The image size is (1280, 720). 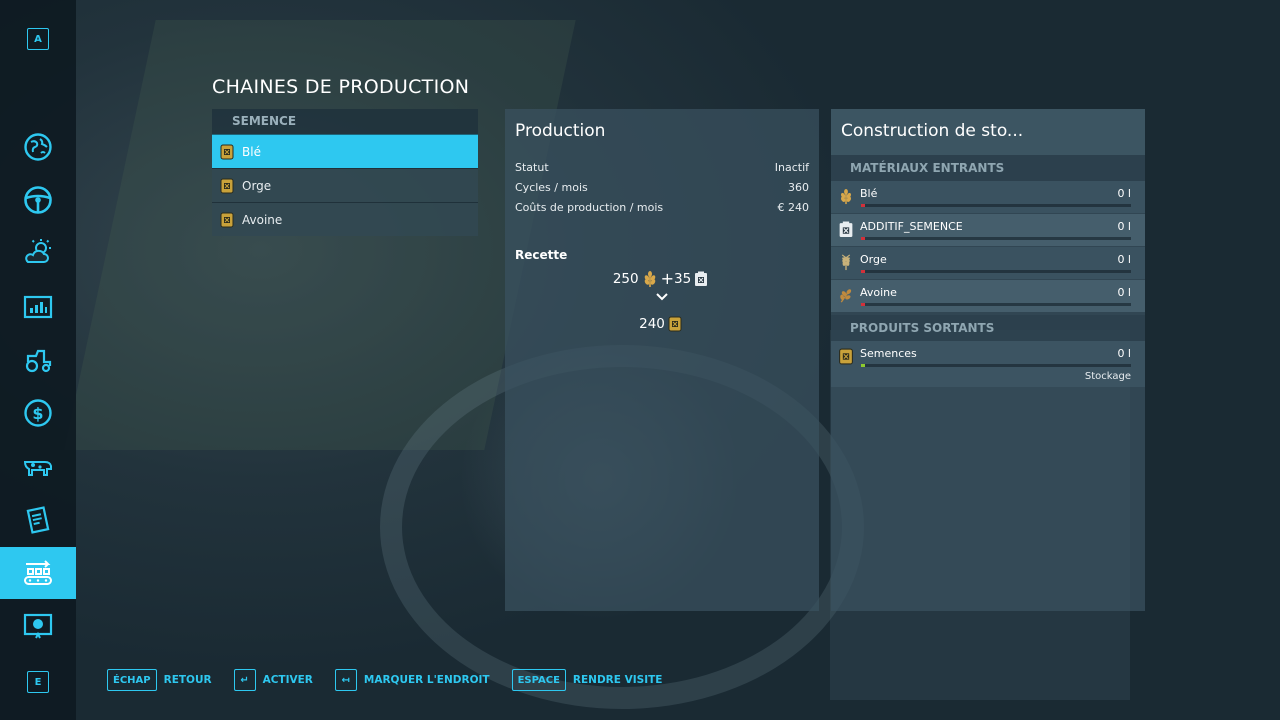 What do you see at coordinates (187, 680) in the screenshot?
I see `hint-label: RETOUR` at bounding box center [187, 680].